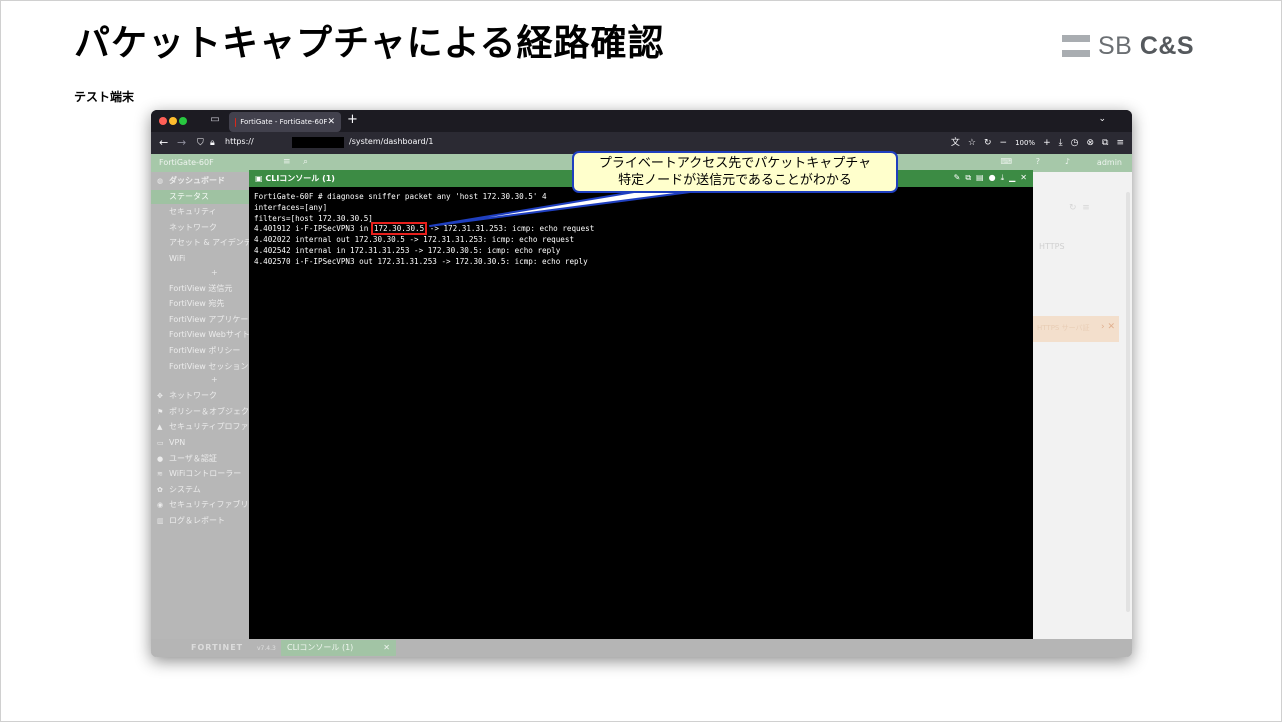 The height and width of the screenshot is (722, 1282). Describe the element at coordinates (1063, 328) in the screenshot. I see `warning-banner-text: HTTPS サーバ証` at that location.